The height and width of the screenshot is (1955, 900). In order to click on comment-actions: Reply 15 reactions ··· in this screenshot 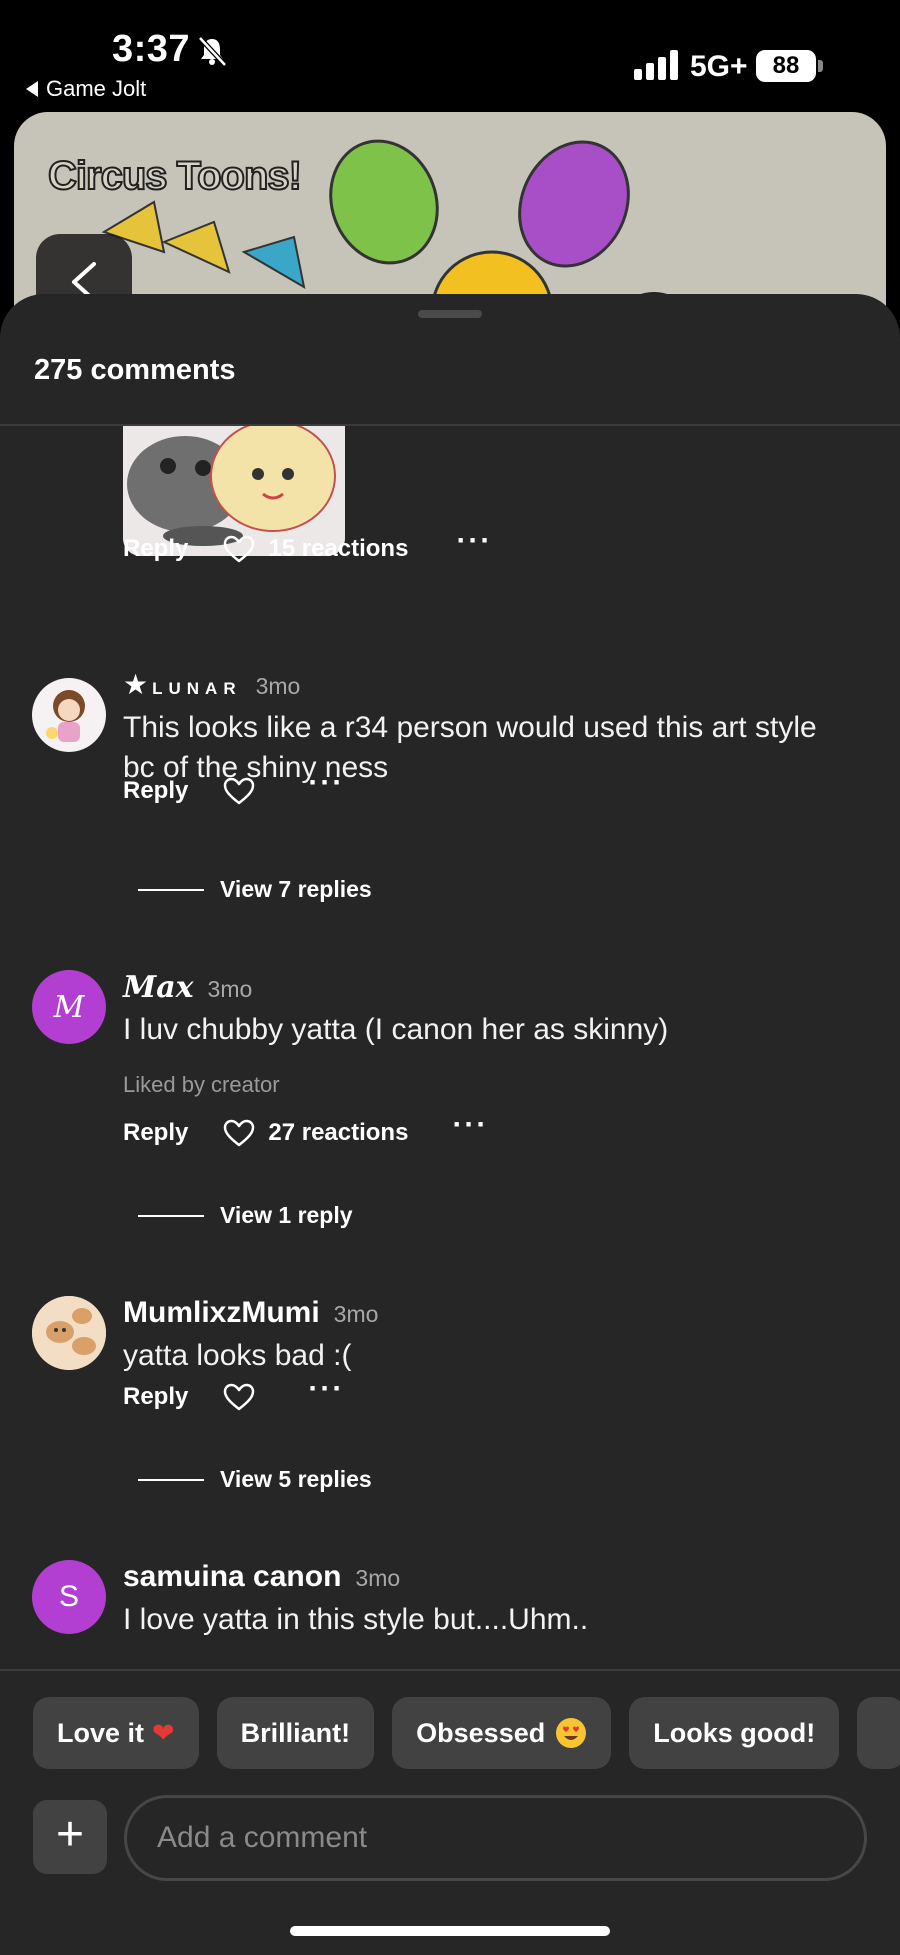, I will do `click(307, 545)`.